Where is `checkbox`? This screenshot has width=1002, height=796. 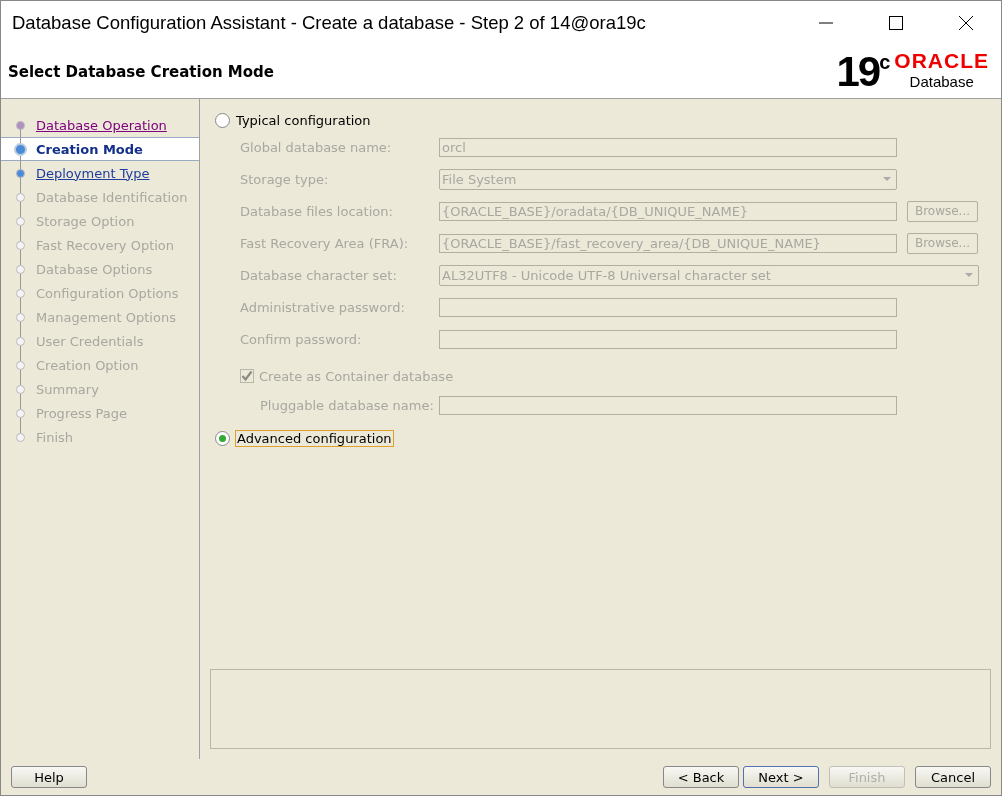
checkbox is located at coordinates (247, 376).